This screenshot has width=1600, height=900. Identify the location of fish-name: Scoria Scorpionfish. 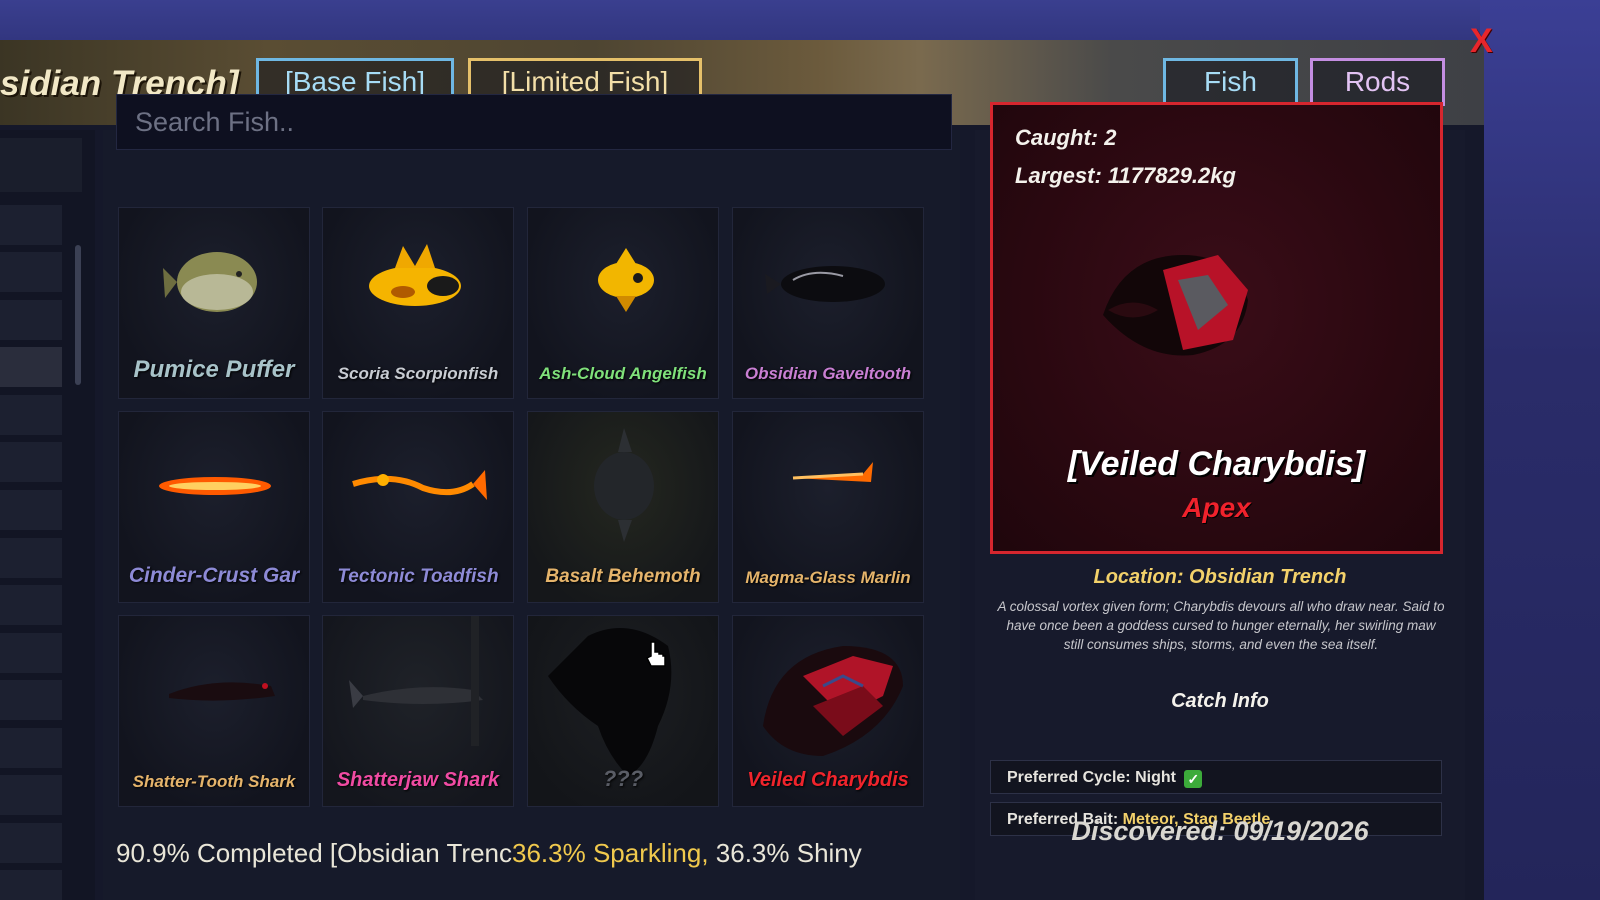
(418, 373).